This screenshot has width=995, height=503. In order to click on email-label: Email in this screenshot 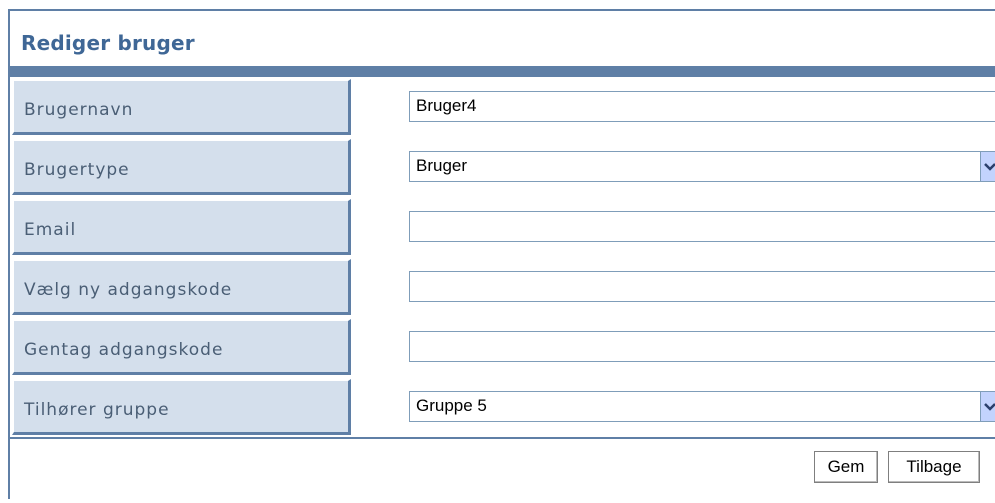, I will do `click(50, 230)`.